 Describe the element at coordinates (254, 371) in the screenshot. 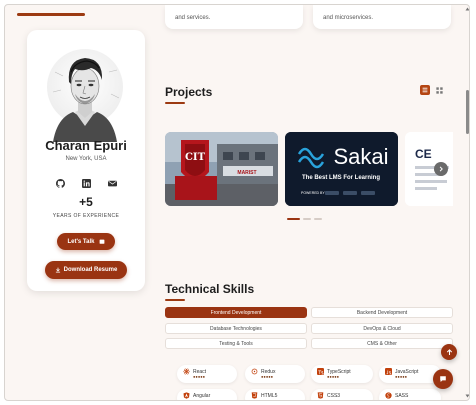

I see `redux-icon` at that location.